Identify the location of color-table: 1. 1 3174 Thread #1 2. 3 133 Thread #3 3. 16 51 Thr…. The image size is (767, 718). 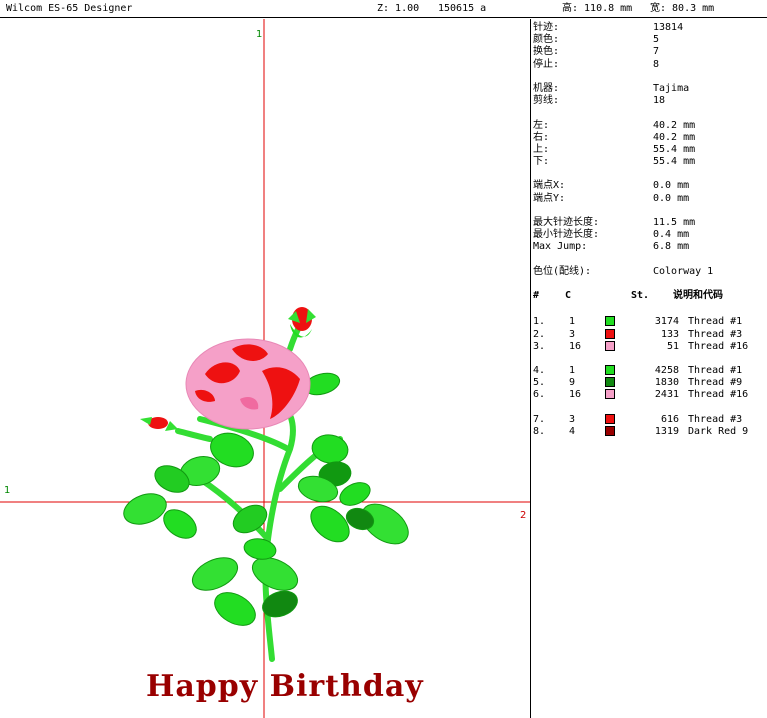
(650, 377).